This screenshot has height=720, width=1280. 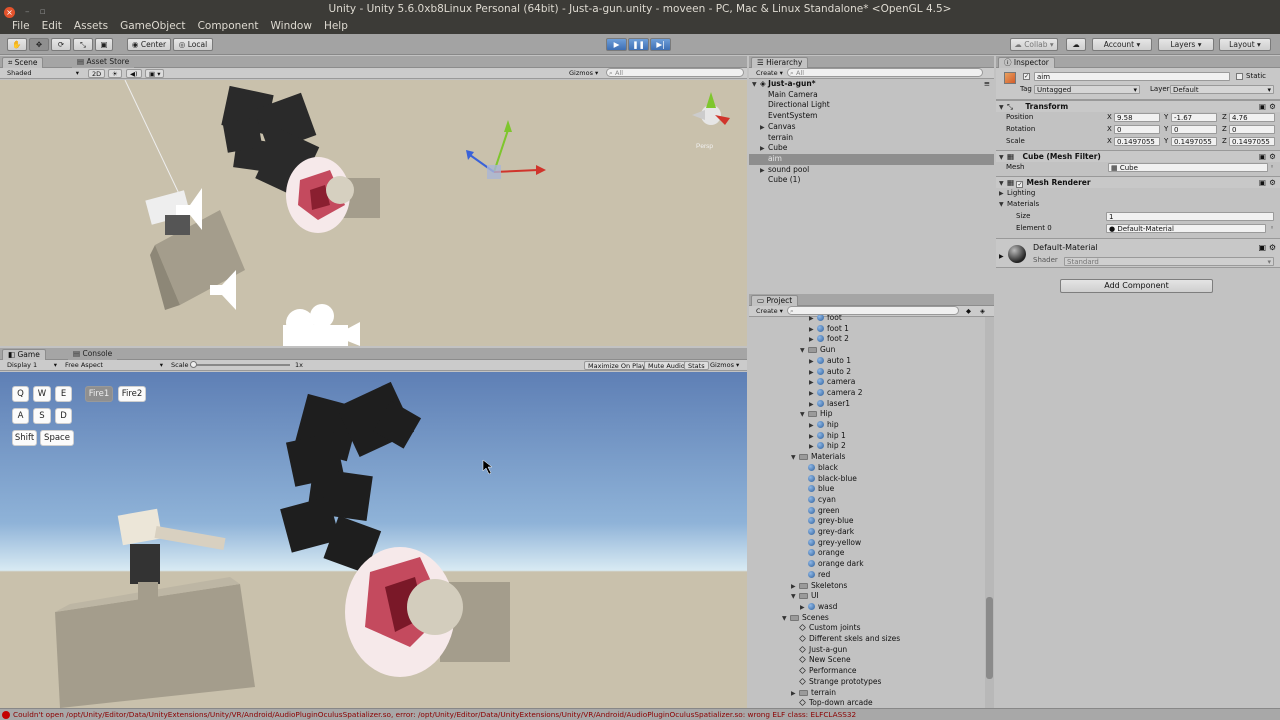 I want to click on account-dropdown: Account ▾, so click(x=1122, y=44).